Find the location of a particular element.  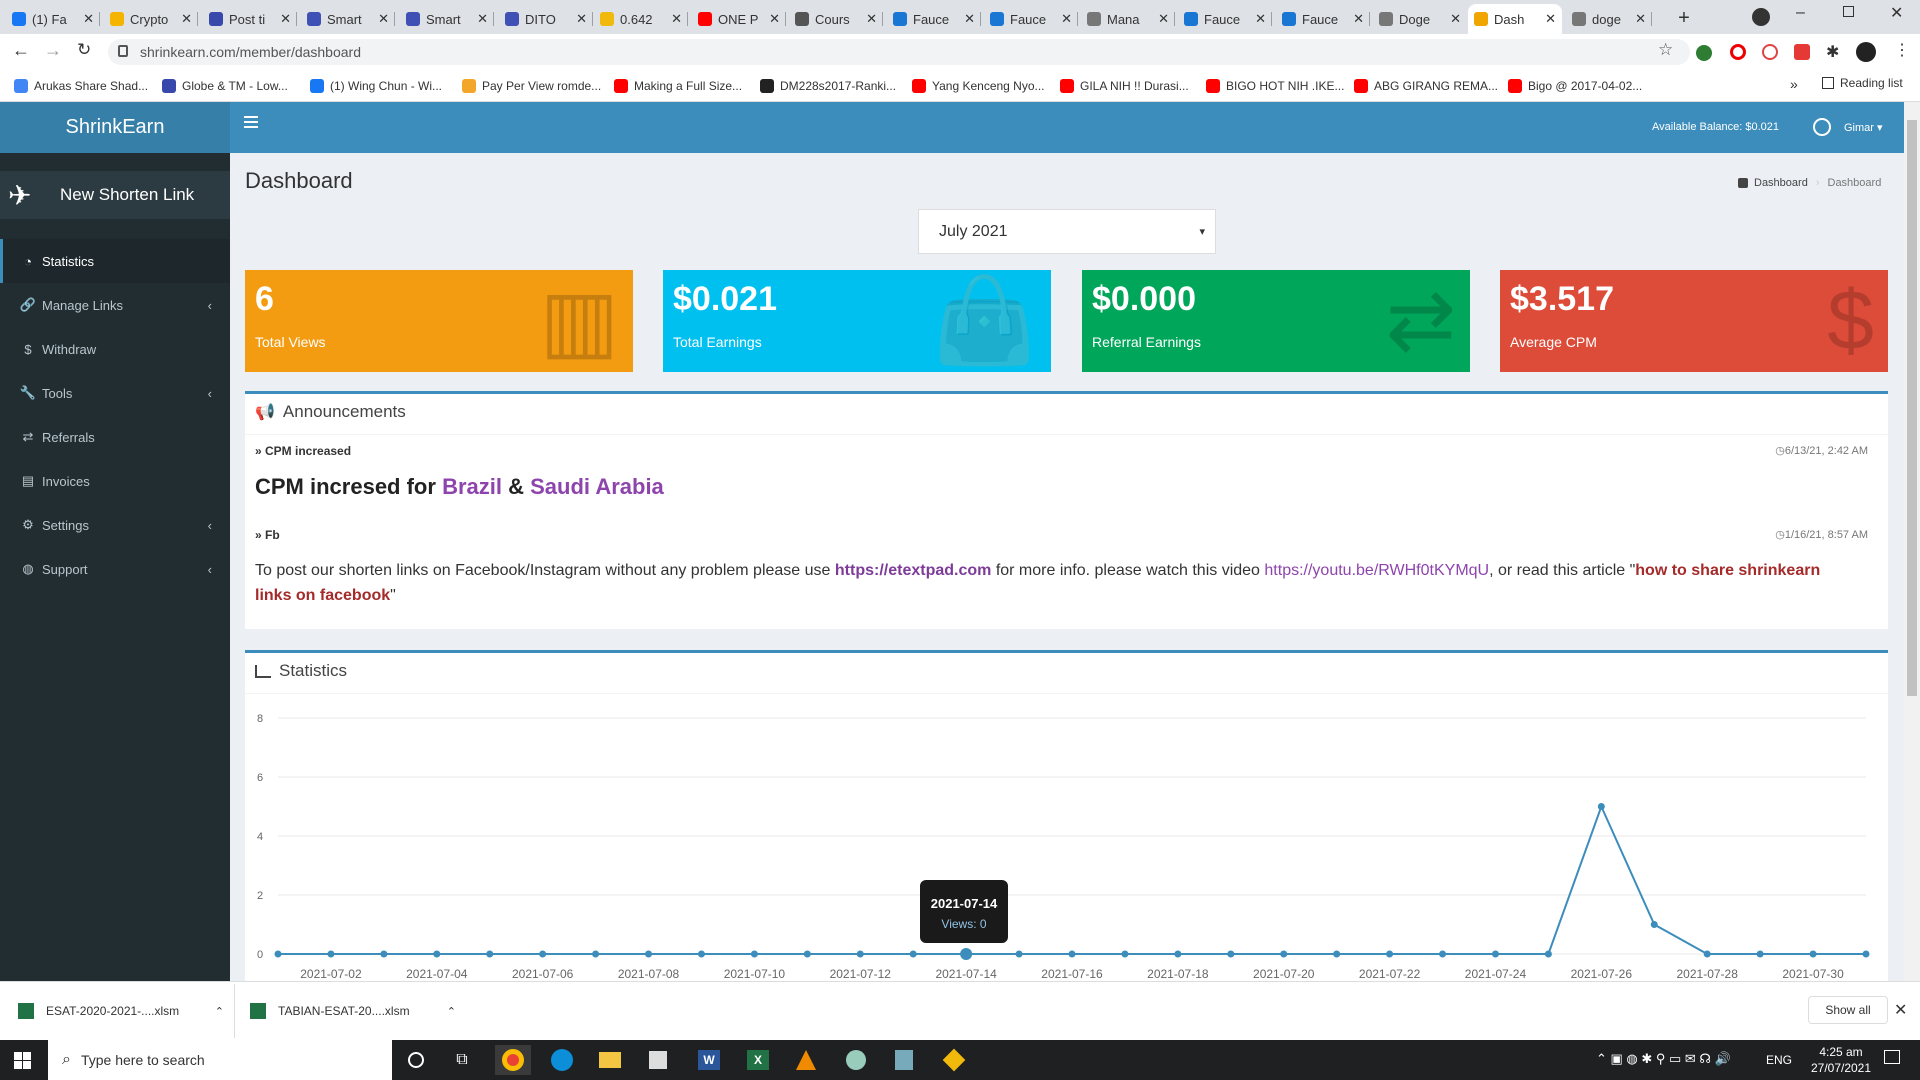

saudi-arabia-link: Saudi Arabia is located at coordinates (597, 486).